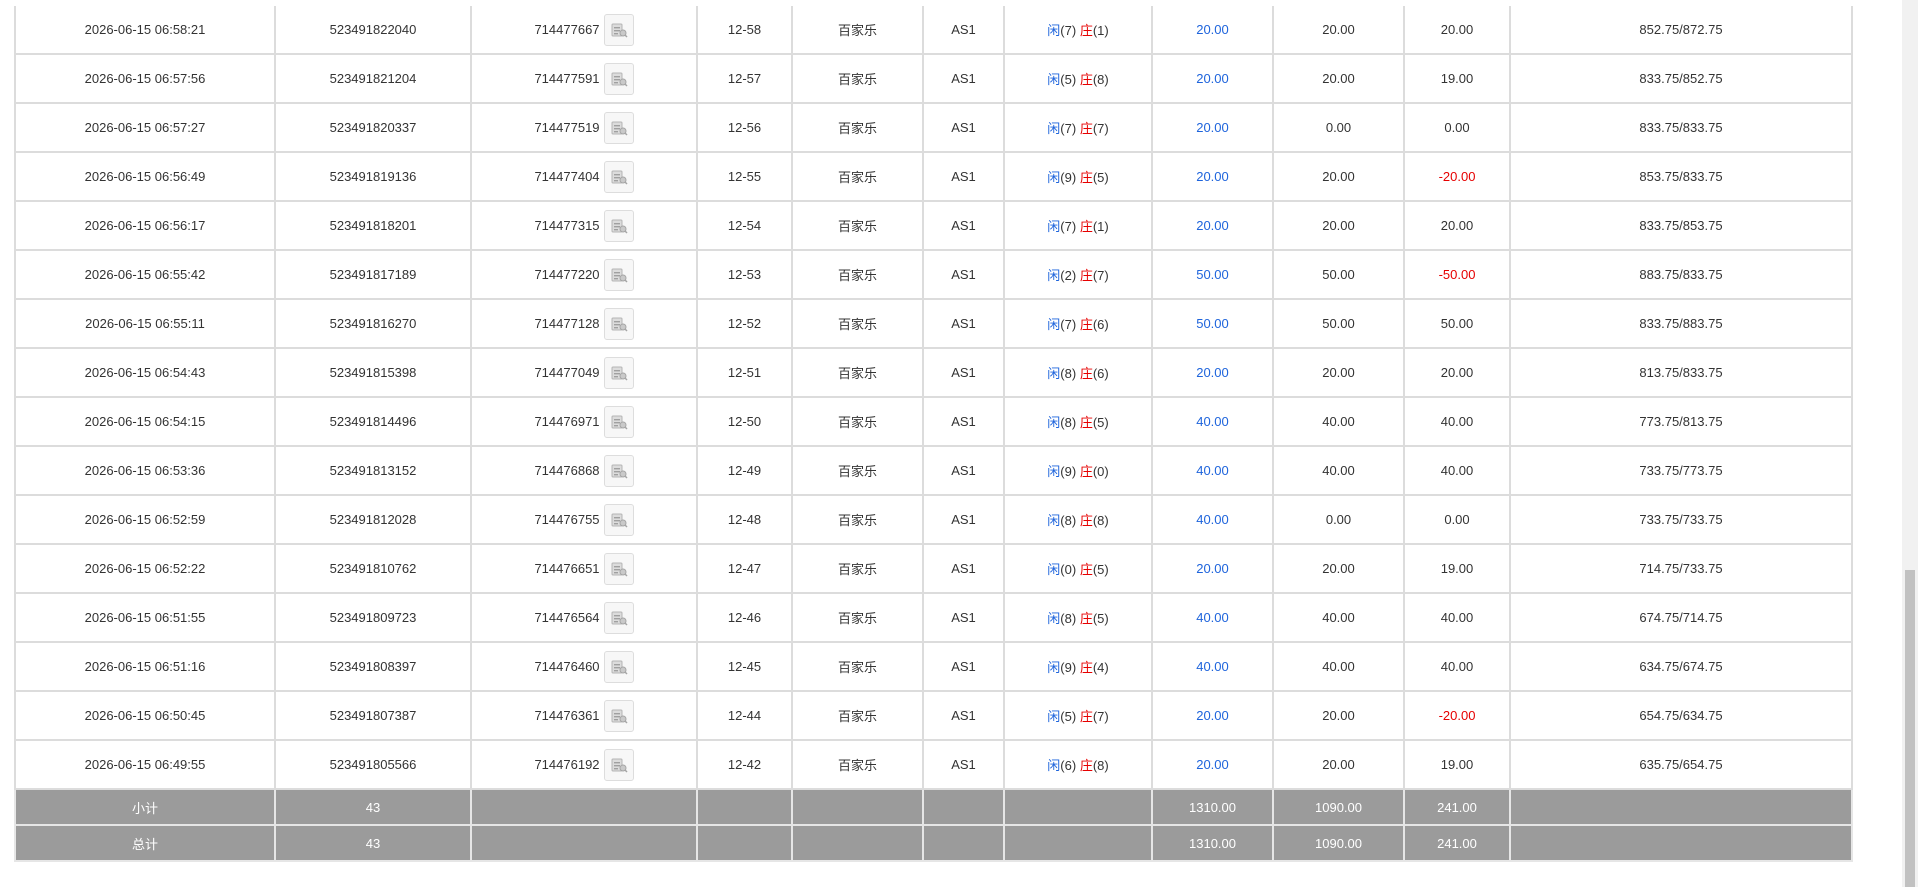  I want to click on win-loss-amount: 20.00, so click(1457, 29).